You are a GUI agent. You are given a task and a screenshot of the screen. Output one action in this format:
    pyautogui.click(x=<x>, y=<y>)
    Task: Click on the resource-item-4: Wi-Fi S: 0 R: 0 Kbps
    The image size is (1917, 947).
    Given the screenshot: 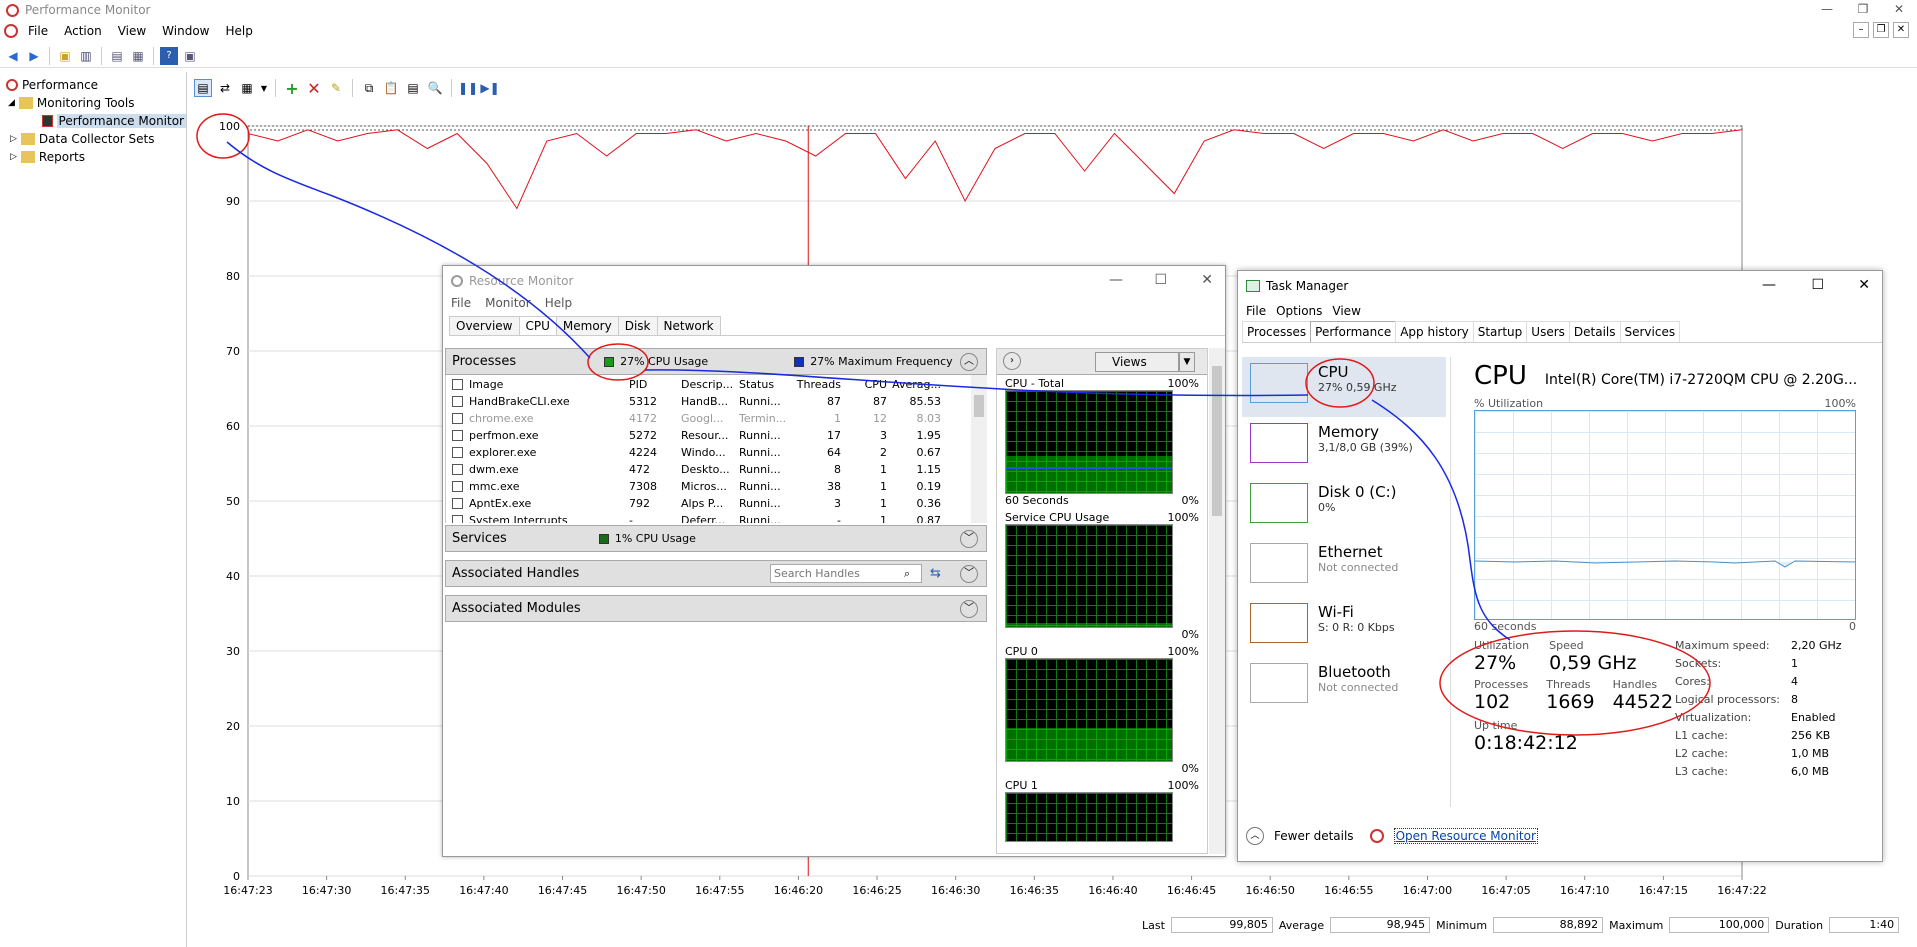 What is the action you would take?
    pyautogui.click(x=1344, y=627)
    